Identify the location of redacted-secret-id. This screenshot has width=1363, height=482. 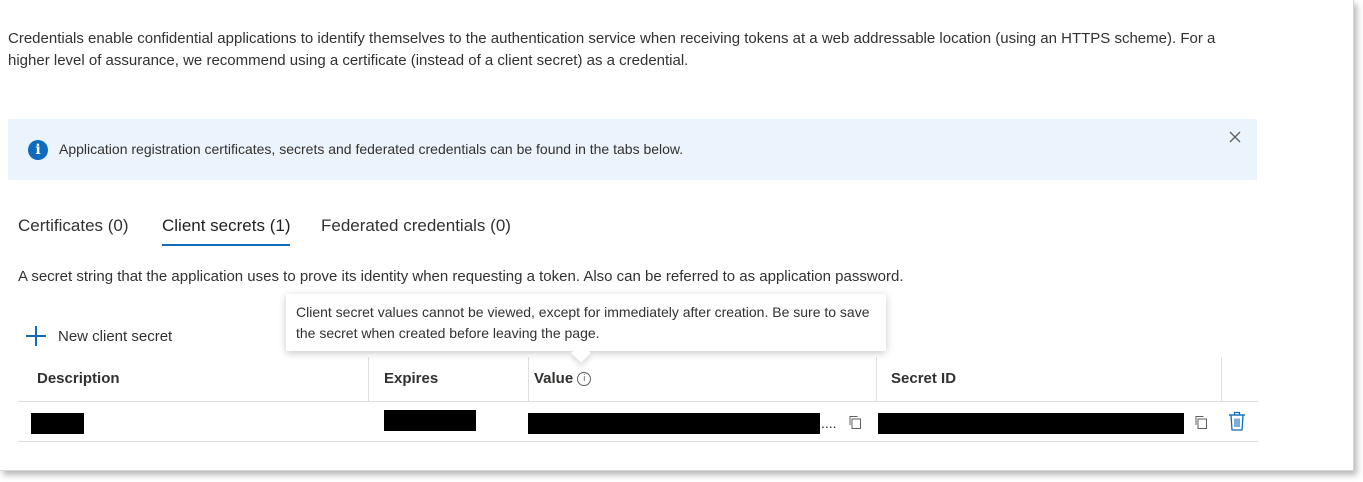
(1031, 423).